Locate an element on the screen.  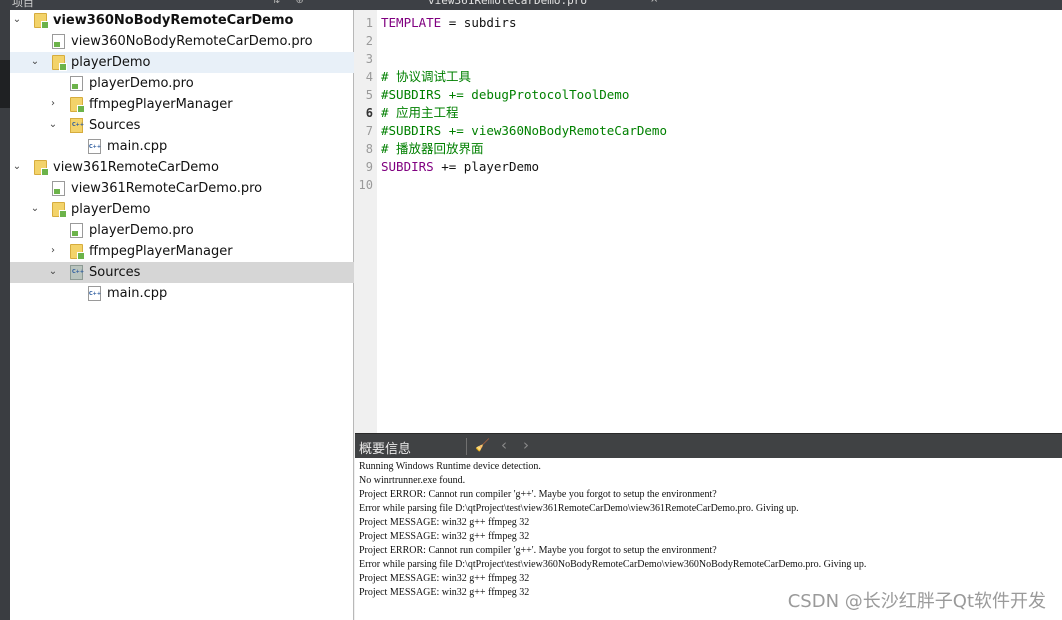
code-comment-line: #SUBDIRS += view360NoBodyRemoteCarDemo is located at coordinates (524, 130).